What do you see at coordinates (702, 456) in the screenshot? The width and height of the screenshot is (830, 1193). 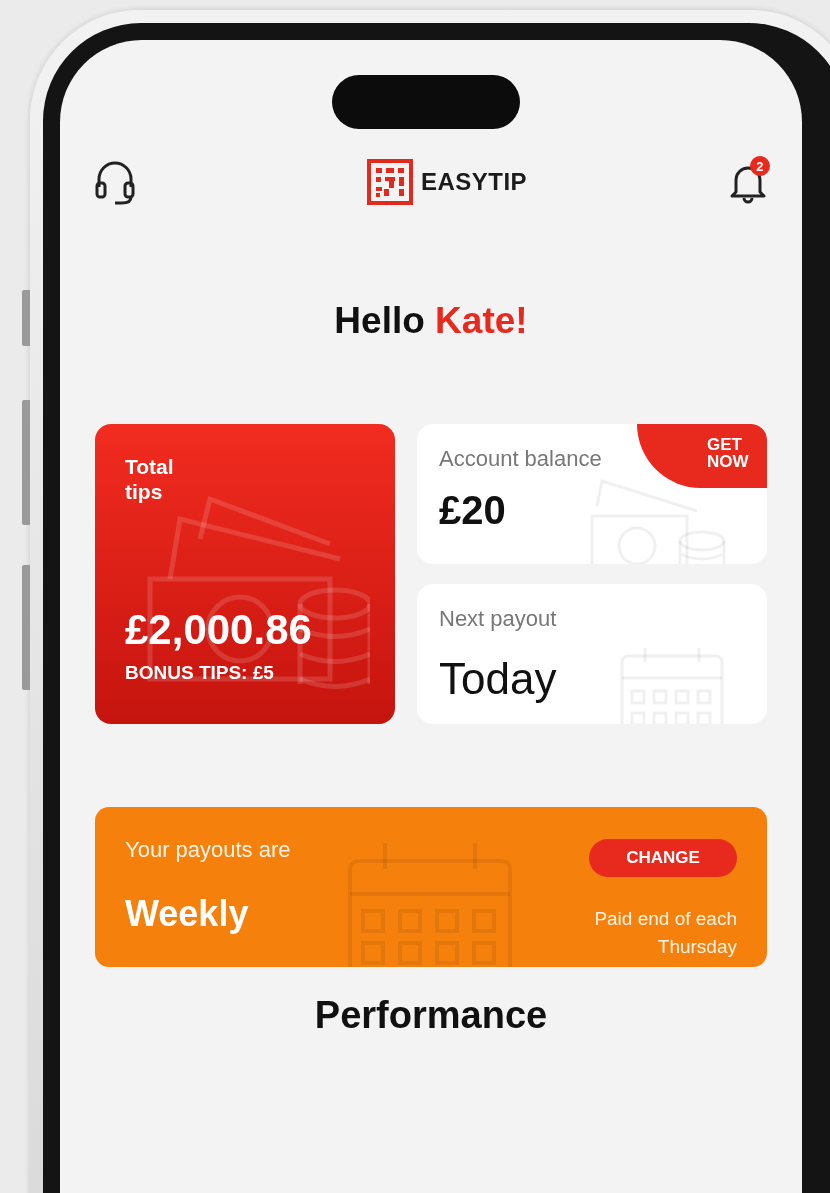 I see `get-now-badge: GET NOW` at bounding box center [702, 456].